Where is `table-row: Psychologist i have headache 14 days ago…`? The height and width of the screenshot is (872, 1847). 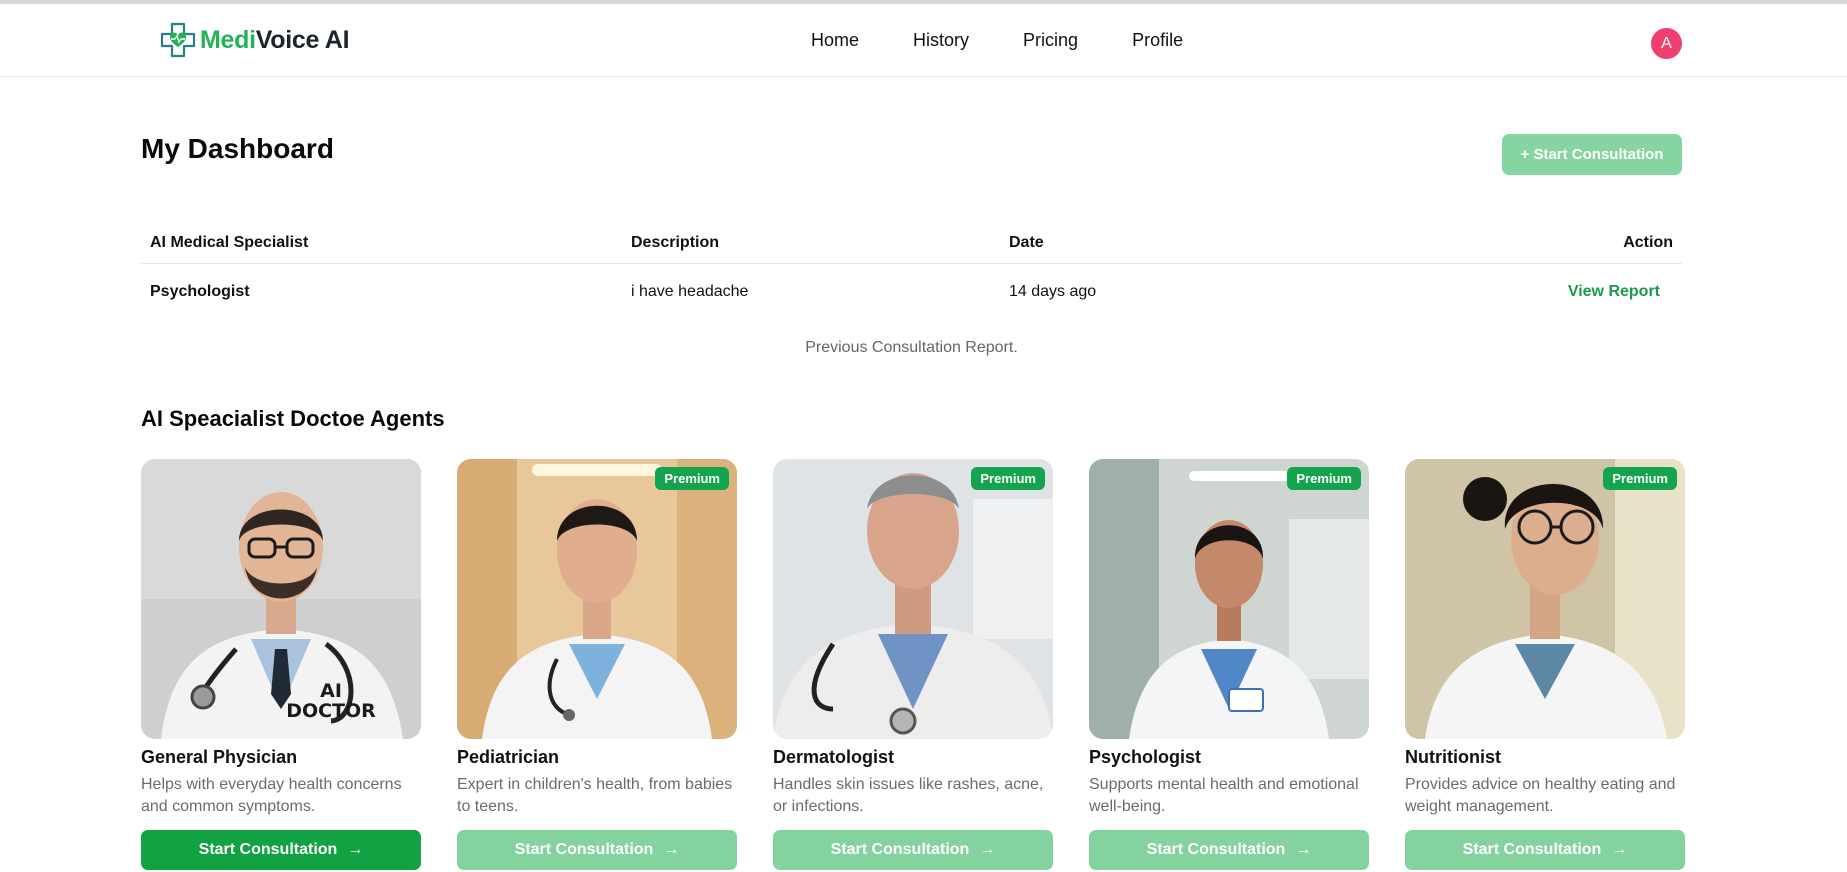 table-row: Psychologist i have headache 14 days ago… is located at coordinates (911, 292).